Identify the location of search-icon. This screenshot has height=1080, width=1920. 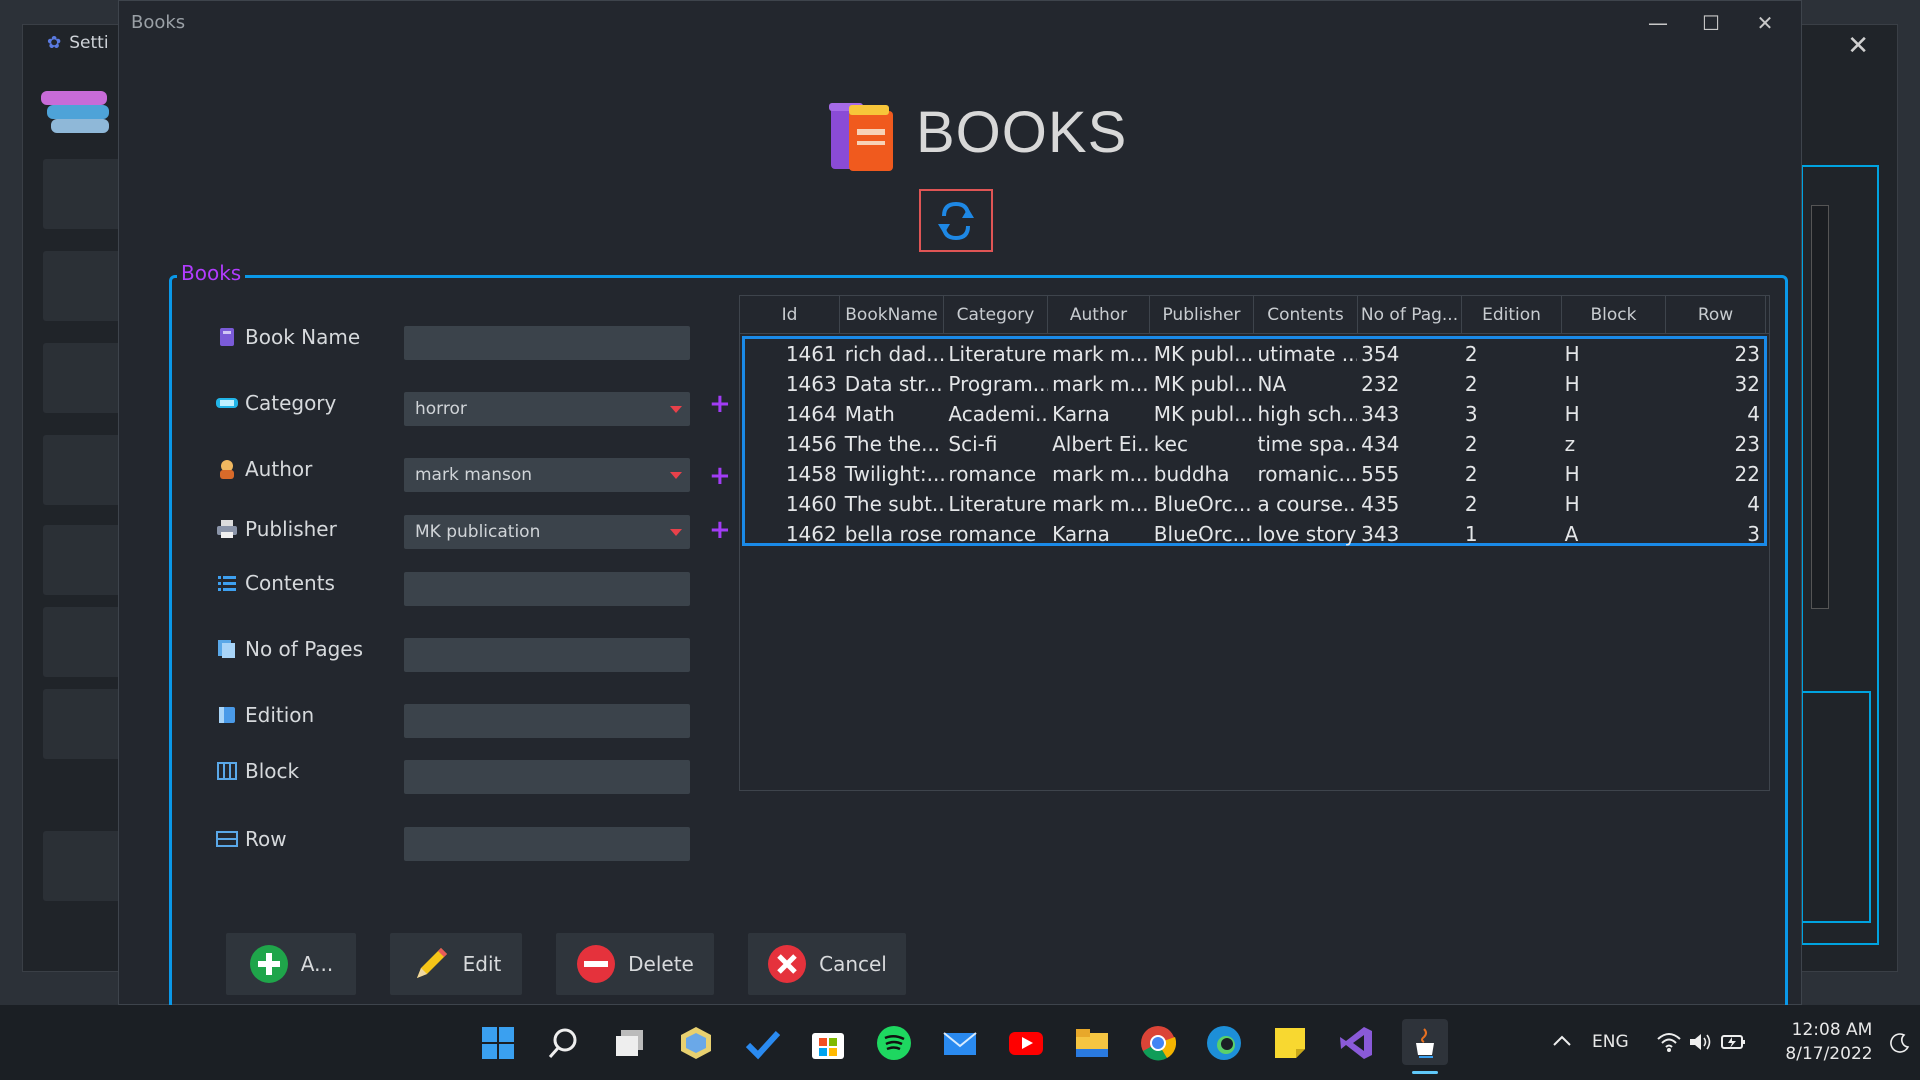
(564, 1043).